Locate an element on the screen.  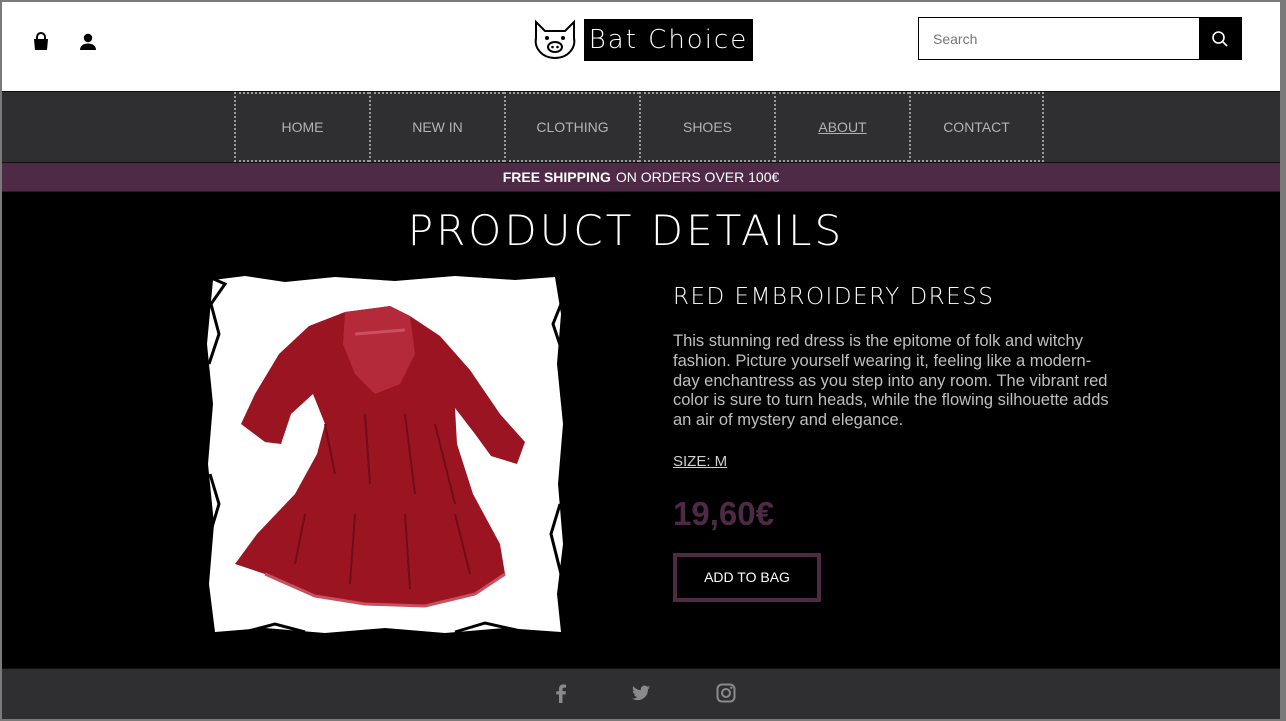
nav-item-home: HOME is located at coordinates (301, 127).